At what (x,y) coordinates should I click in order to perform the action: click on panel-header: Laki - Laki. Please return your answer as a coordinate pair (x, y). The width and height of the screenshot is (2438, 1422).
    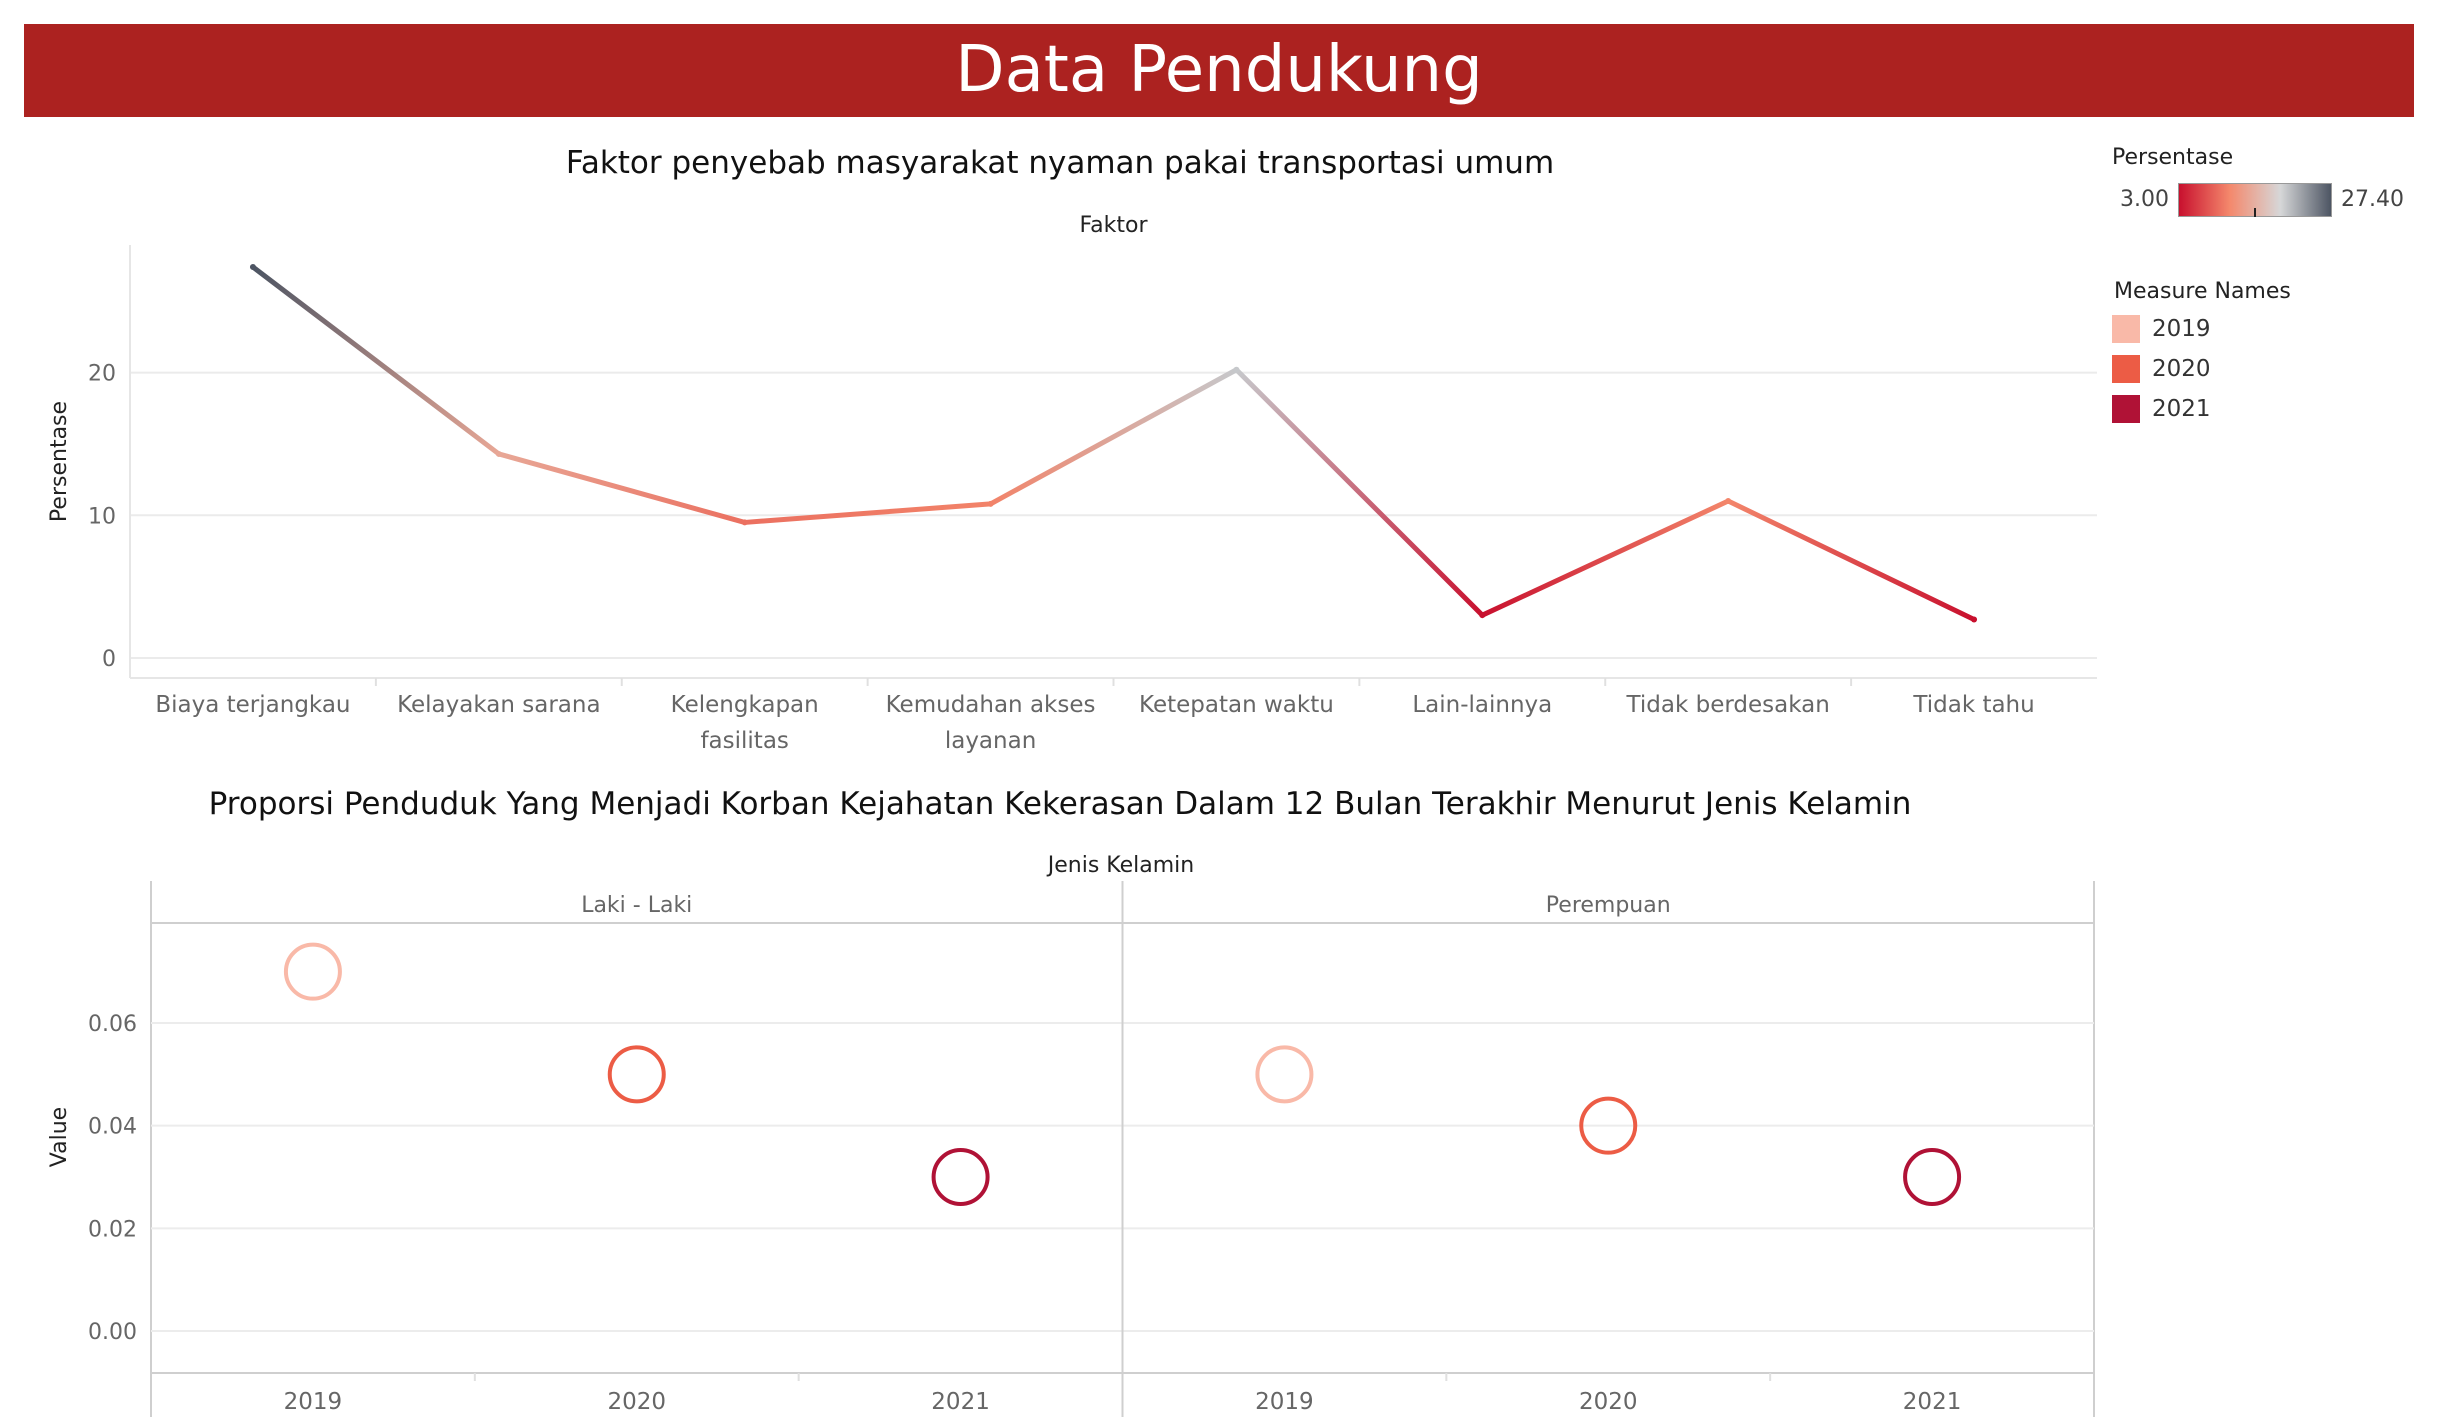
    Looking at the image, I should click on (636, 905).